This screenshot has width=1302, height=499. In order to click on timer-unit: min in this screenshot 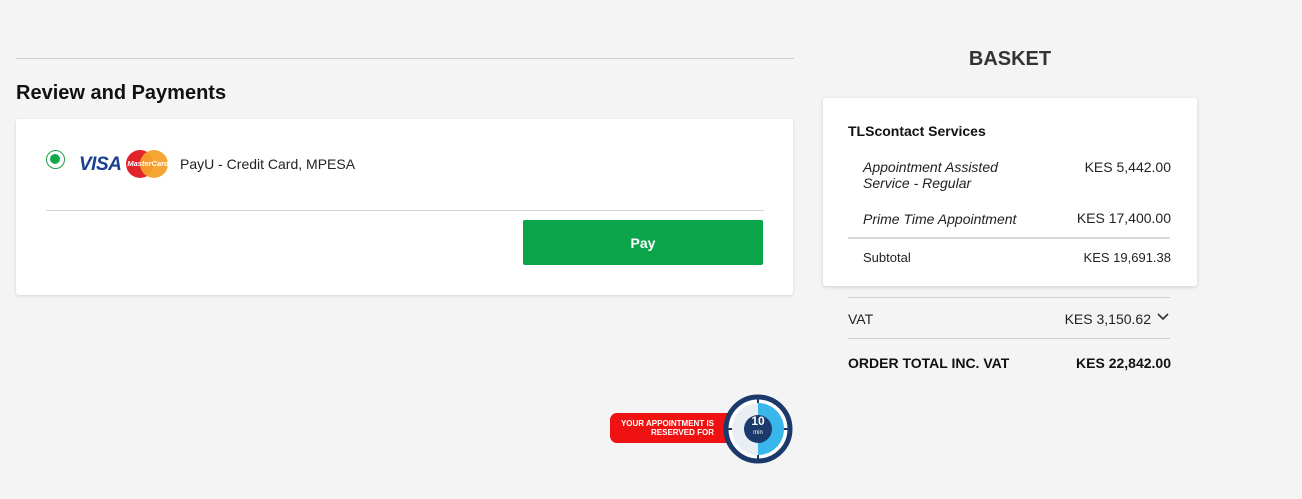, I will do `click(758, 433)`.